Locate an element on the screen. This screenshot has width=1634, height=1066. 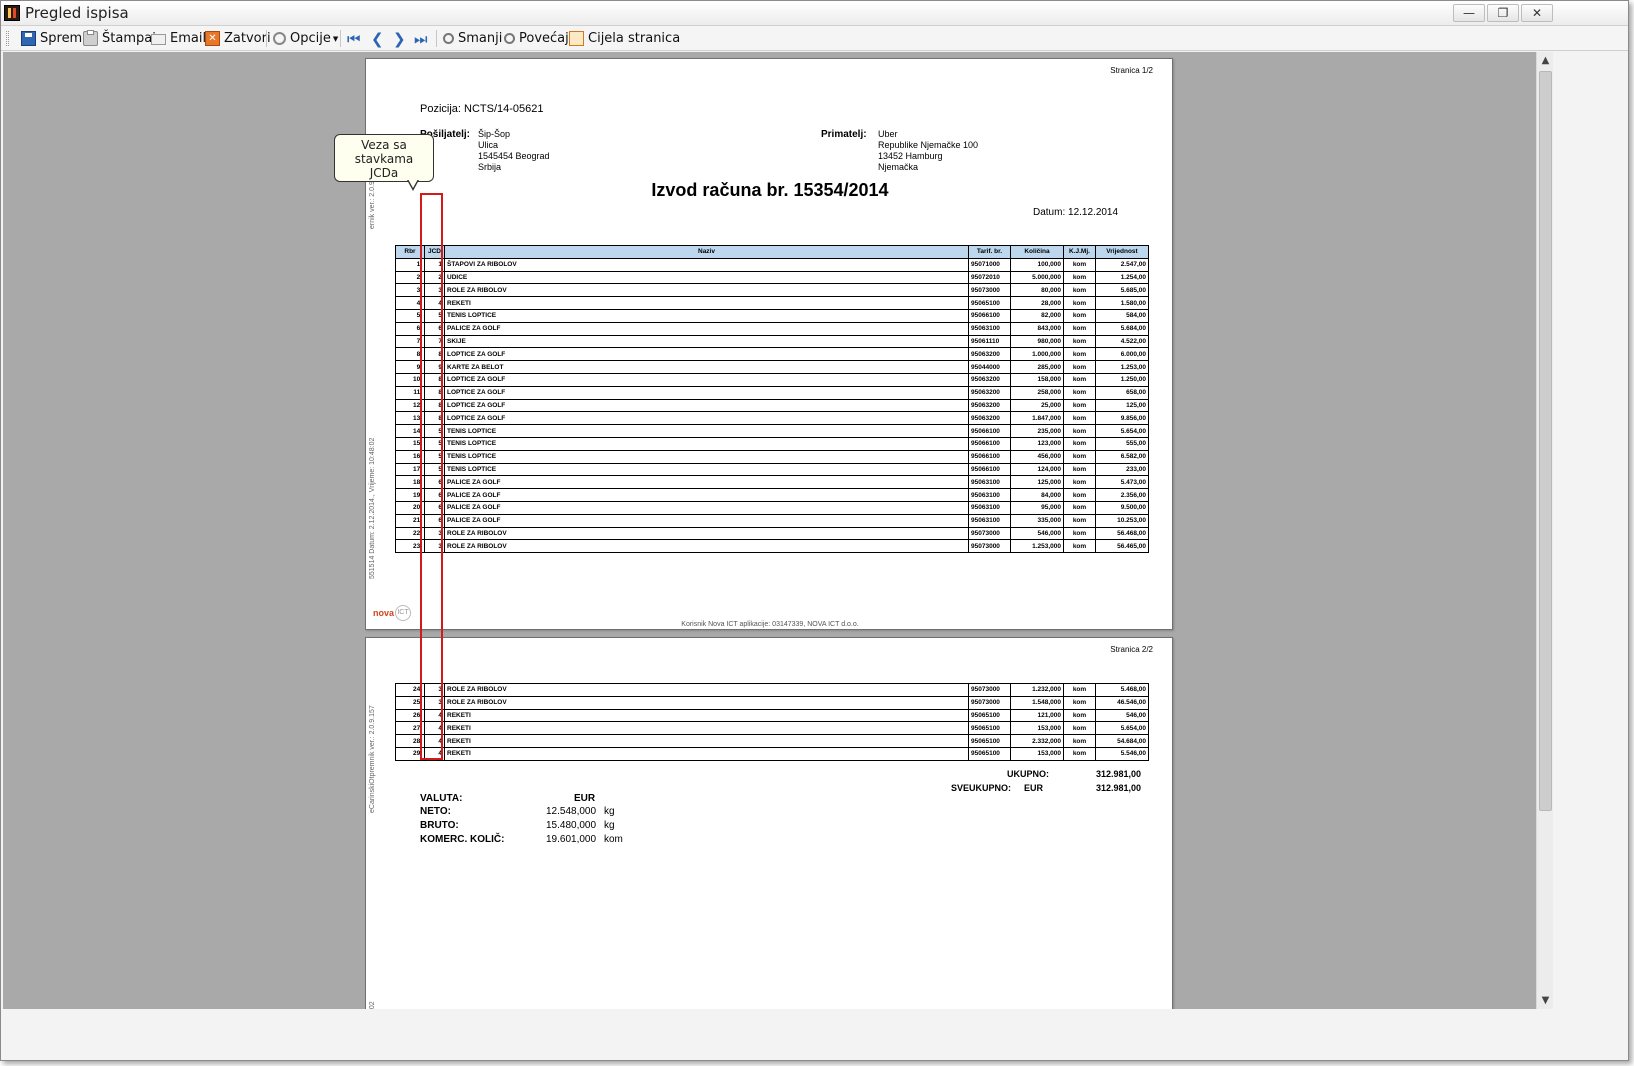
table-row: 29. 4 REKETI 95065100 153,000 kom 5.546,00 is located at coordinates (772, 753).